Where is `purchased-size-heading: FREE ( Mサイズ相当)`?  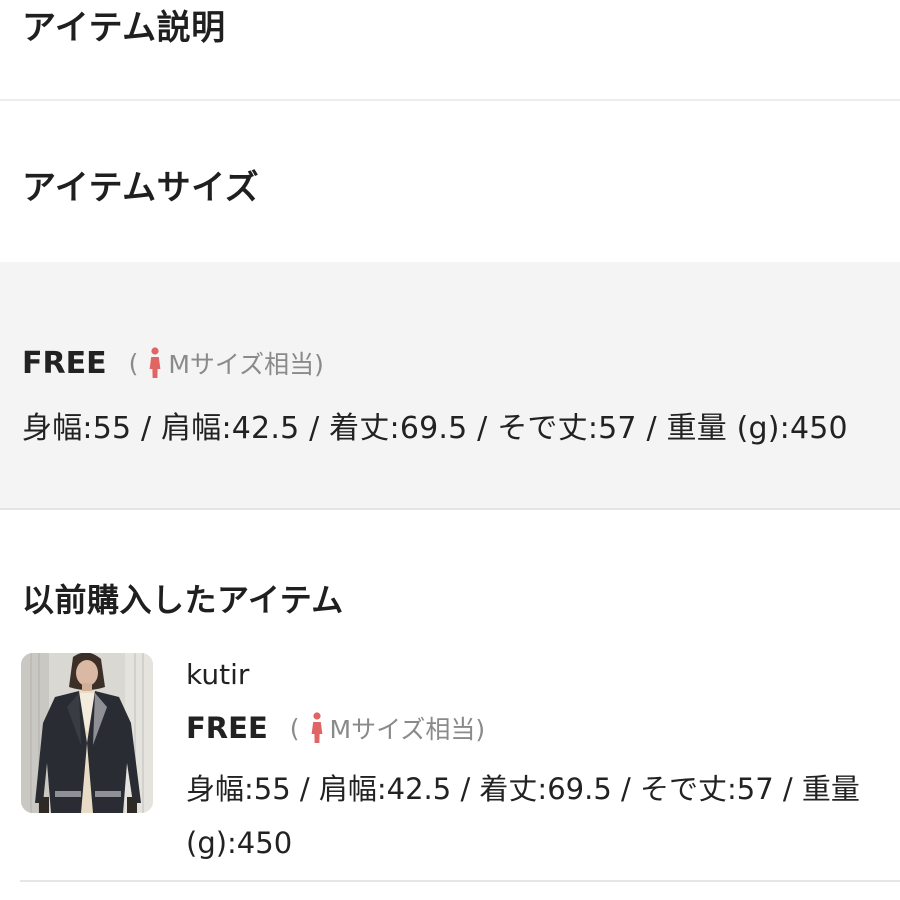 purchased-size-heading: FREE ( Mサイズ相当) is located at coordinates (335, 728).